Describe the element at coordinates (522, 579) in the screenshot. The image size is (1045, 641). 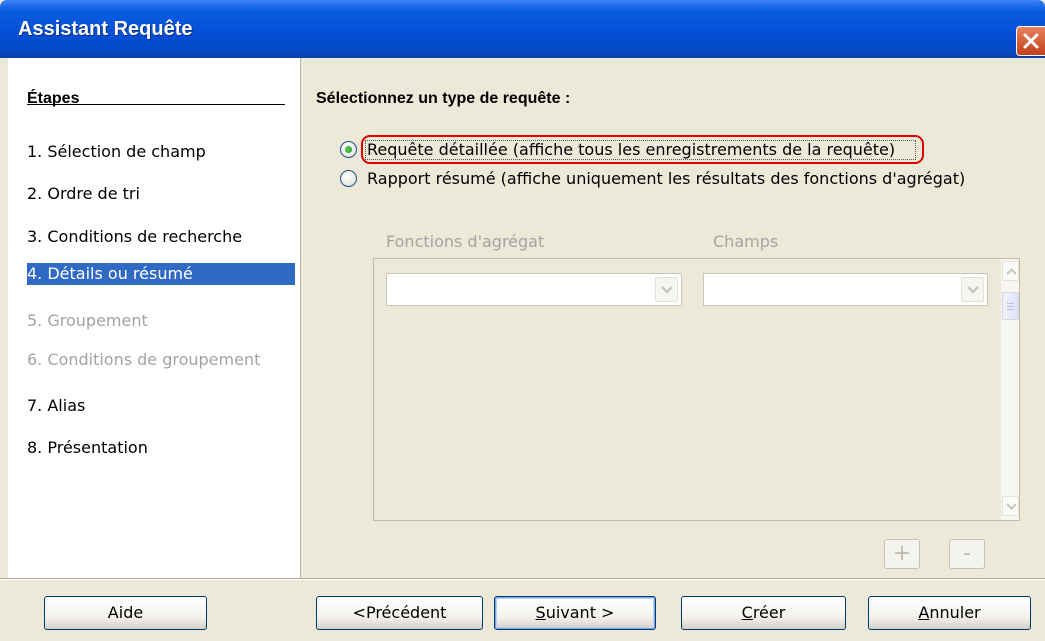
I see `footer-separator-highlight` at that location.